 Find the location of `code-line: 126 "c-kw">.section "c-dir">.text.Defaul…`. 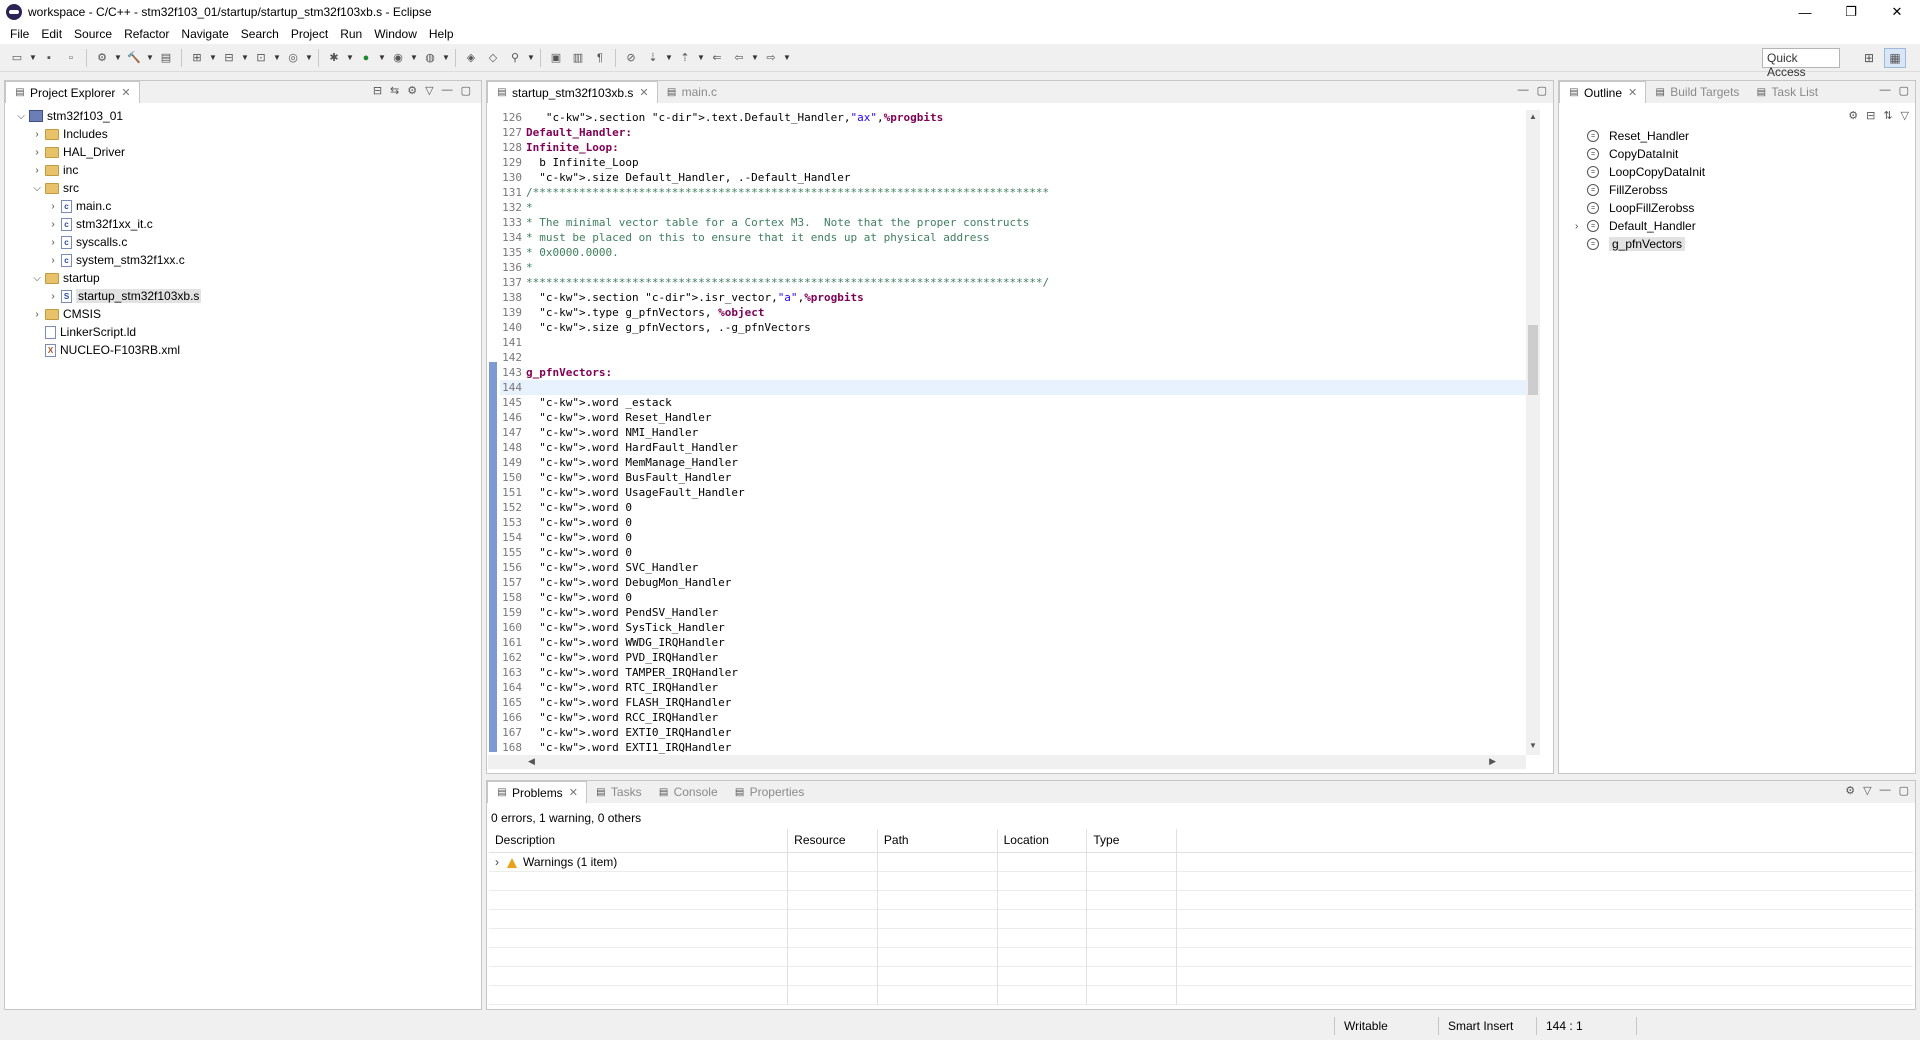

code-line: 126 "c-kw">.section "c-dir">.text.Defaul… is located at coordinates (1013, 117).